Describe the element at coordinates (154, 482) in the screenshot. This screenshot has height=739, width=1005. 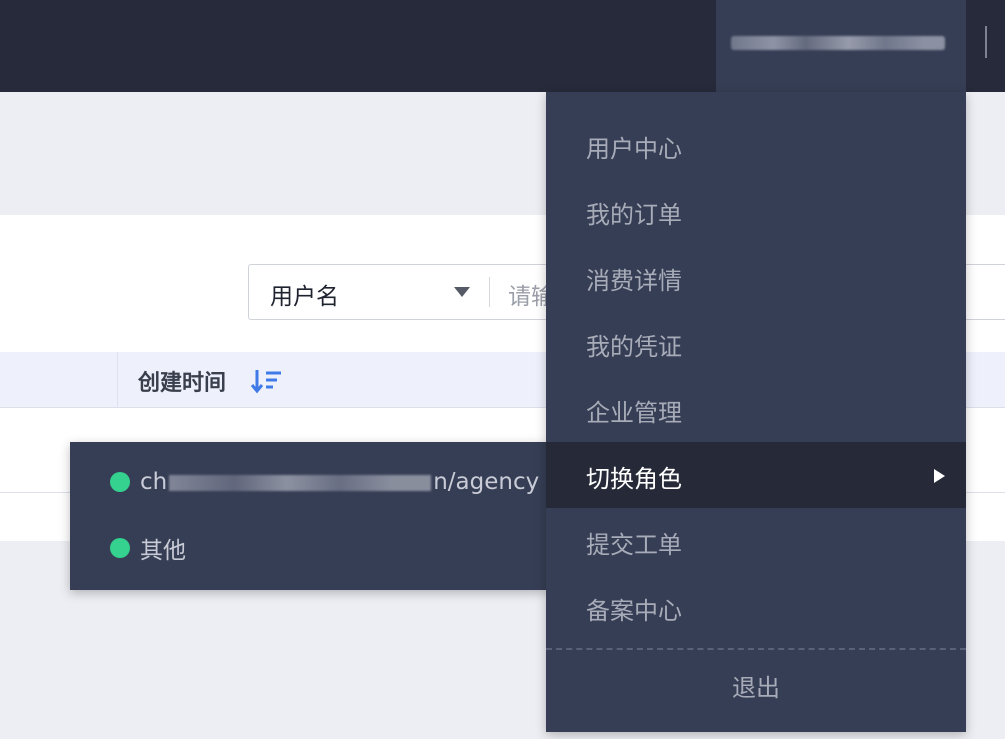
I see `role-option-prefix: ch` at that location.